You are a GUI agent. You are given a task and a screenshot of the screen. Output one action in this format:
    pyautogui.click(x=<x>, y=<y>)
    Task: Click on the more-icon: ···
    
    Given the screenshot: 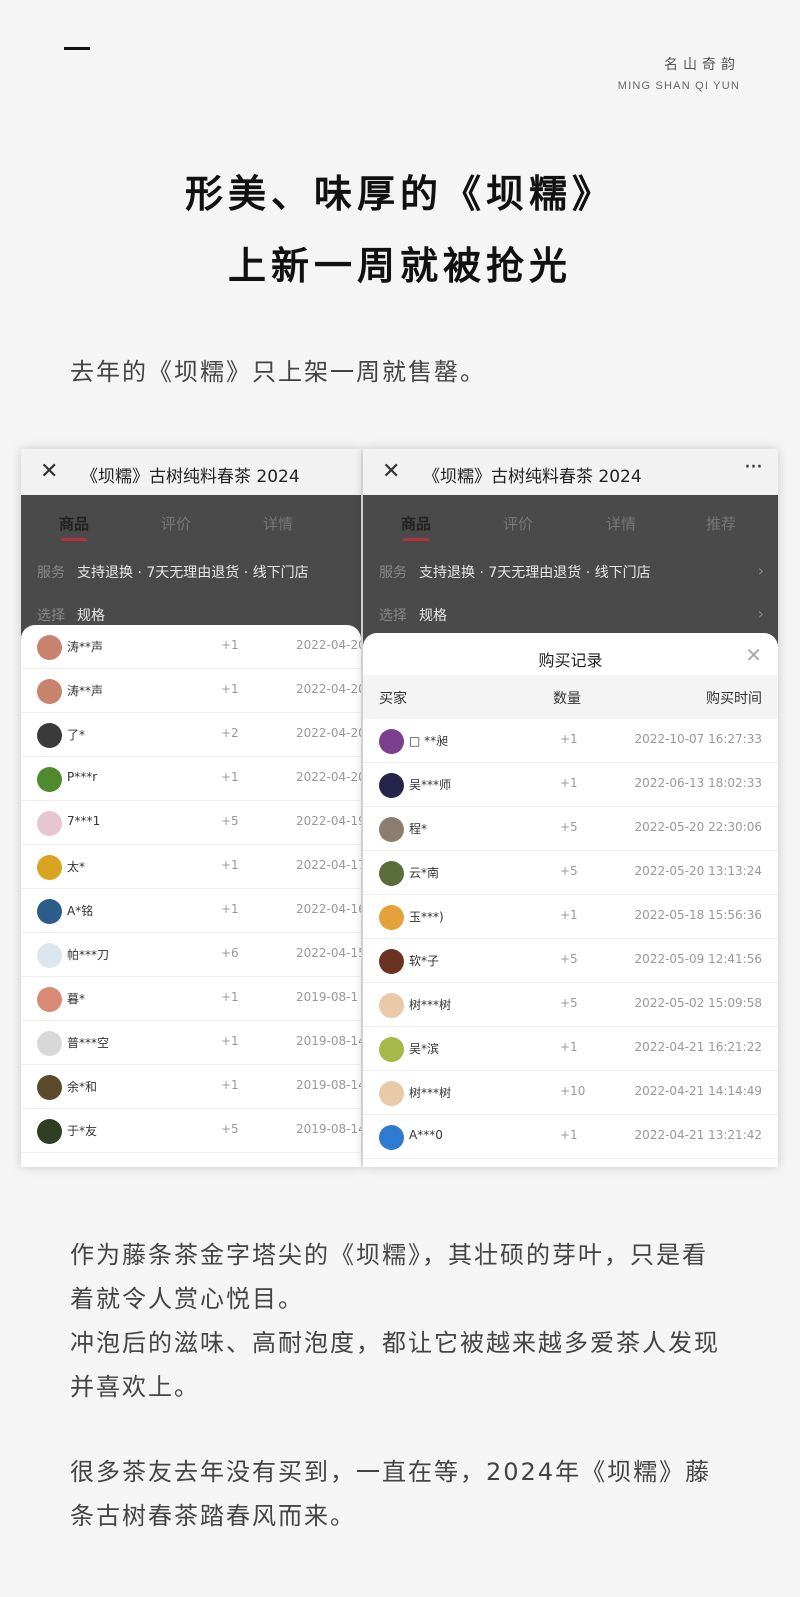 What is the action you would take?
    pyautogui.click(x=753, y=467)
    